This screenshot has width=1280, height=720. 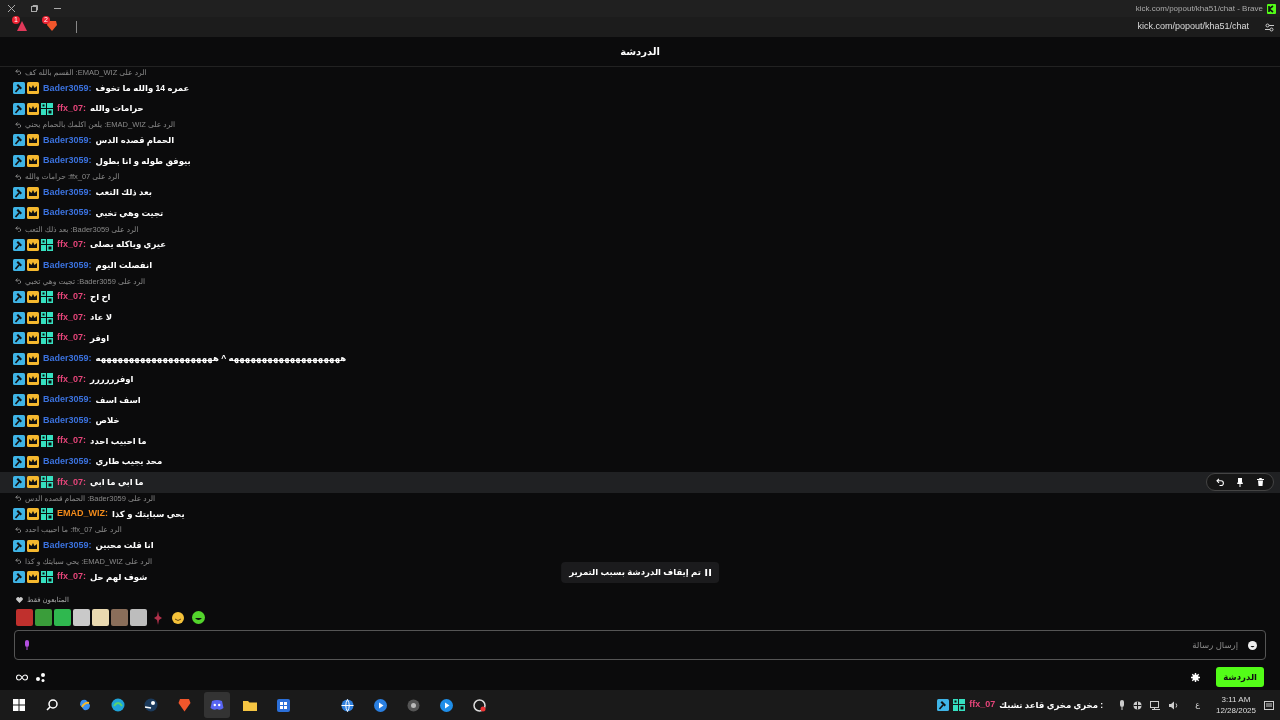 I want to click on notifications-icon, so click(x=1269, y=705).